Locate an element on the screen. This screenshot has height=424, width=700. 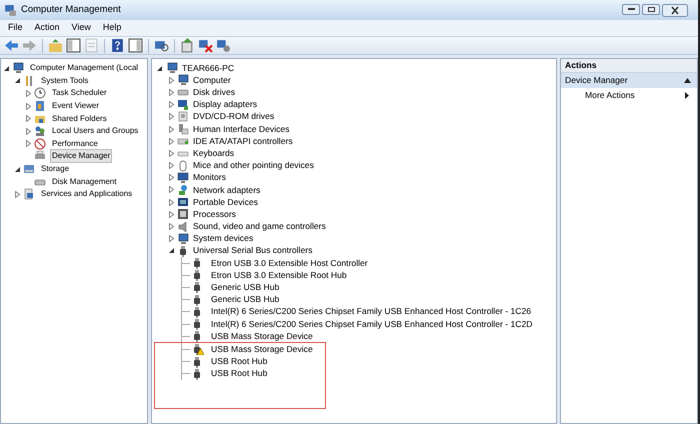
tree-item: System Tools is located at coordinates (64, 81).